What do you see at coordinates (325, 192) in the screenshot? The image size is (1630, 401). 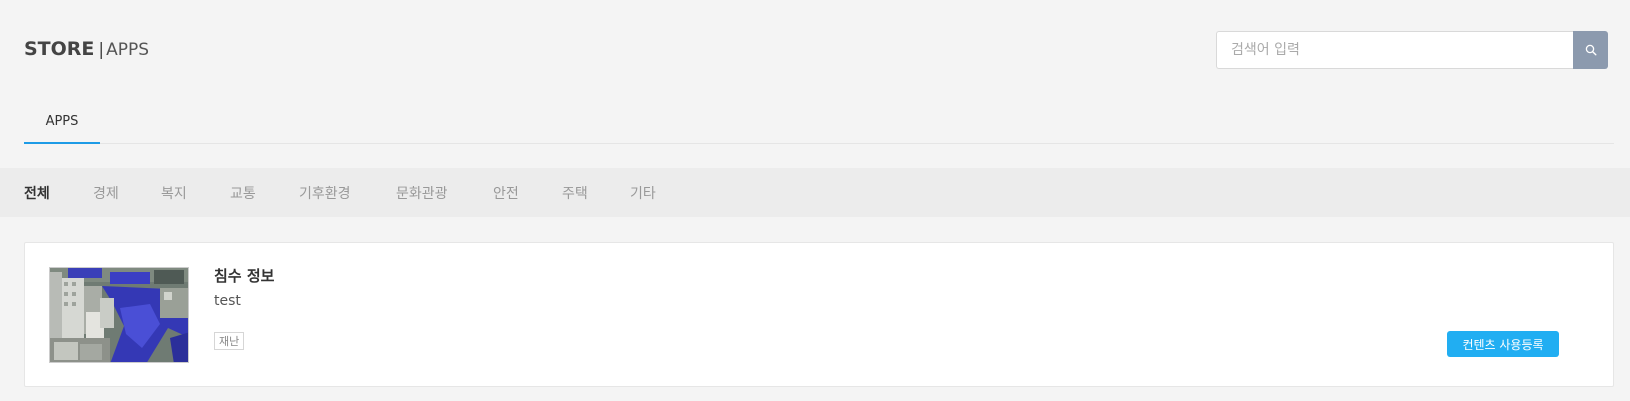 I see `category-climate: 기후환경` at bounding box center [325, 192].